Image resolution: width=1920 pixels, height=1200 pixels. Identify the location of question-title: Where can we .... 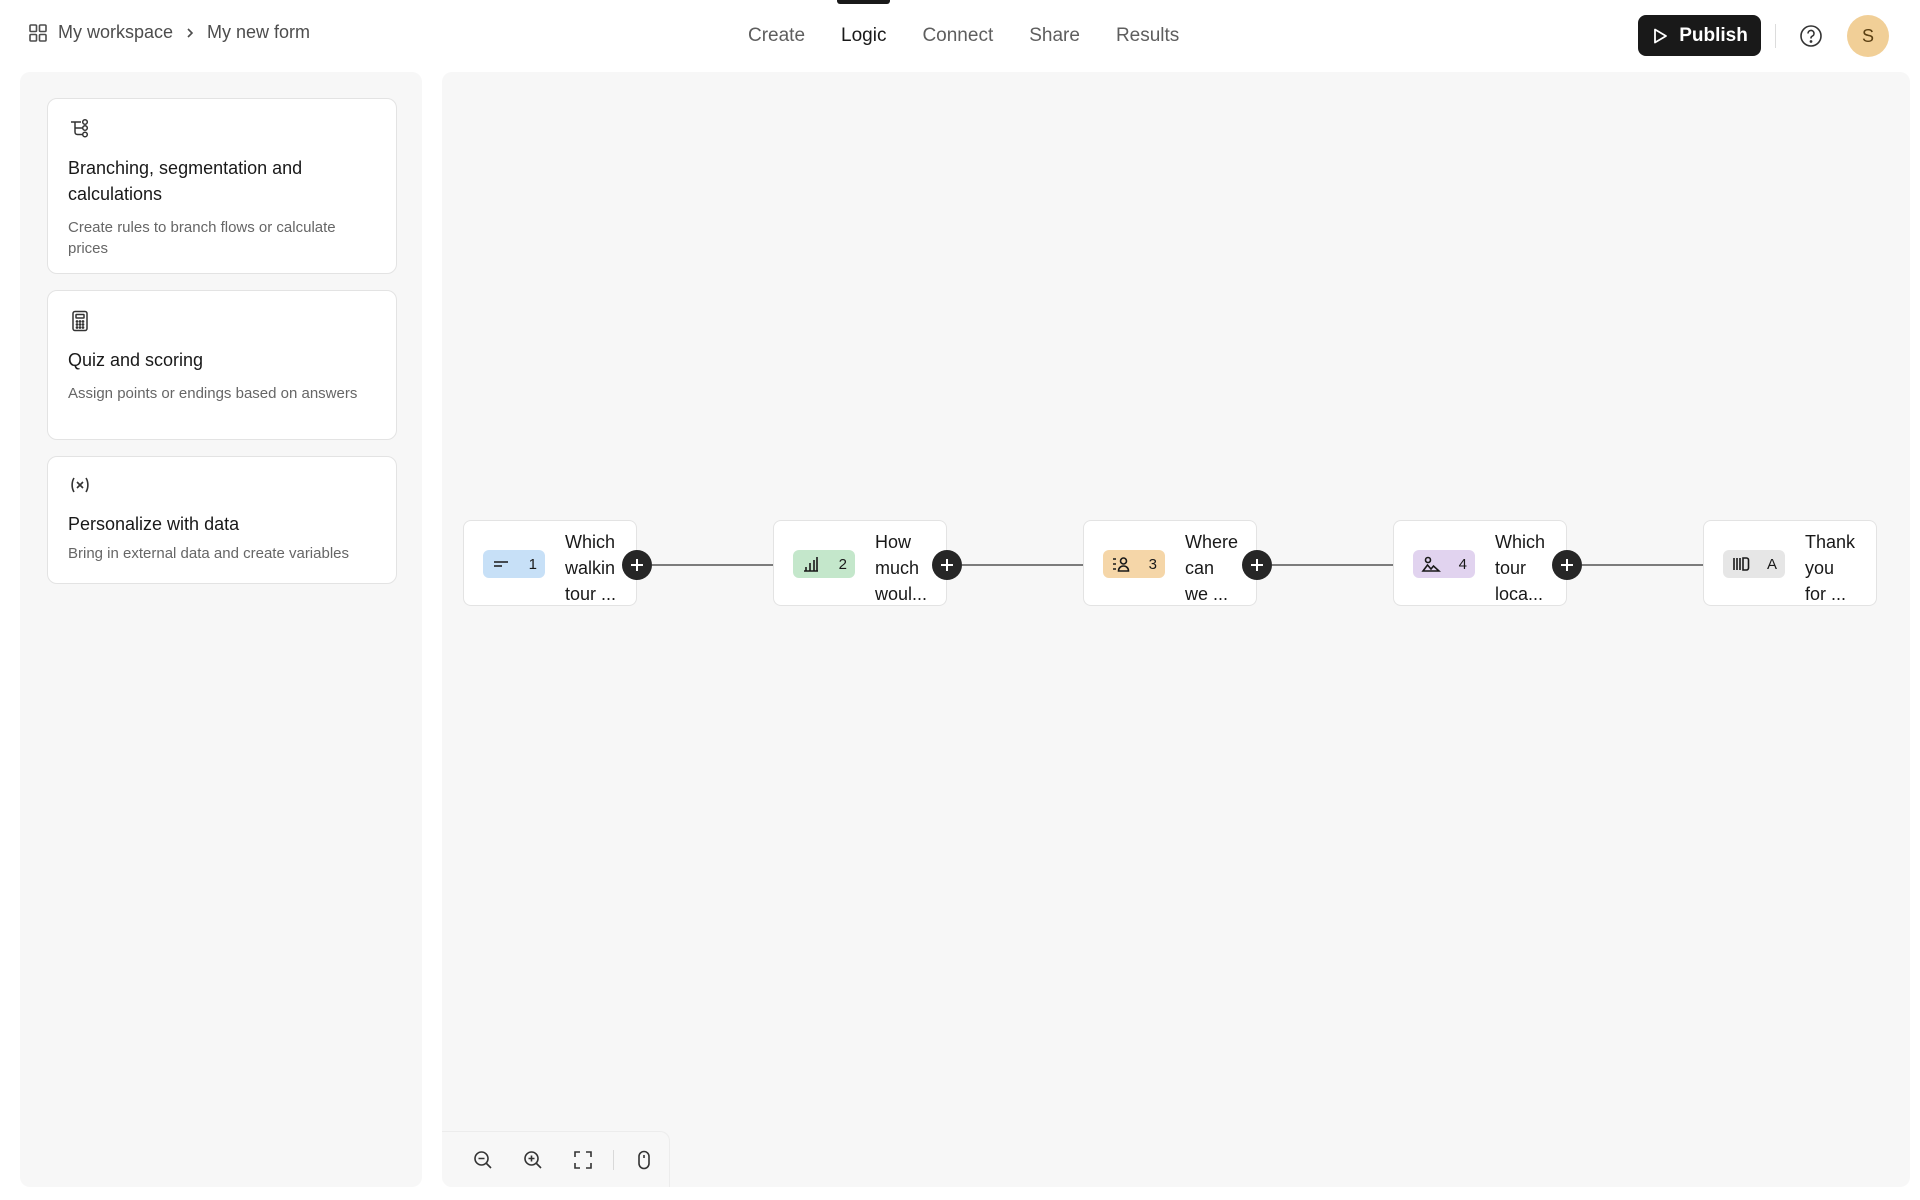
(1212, 568).